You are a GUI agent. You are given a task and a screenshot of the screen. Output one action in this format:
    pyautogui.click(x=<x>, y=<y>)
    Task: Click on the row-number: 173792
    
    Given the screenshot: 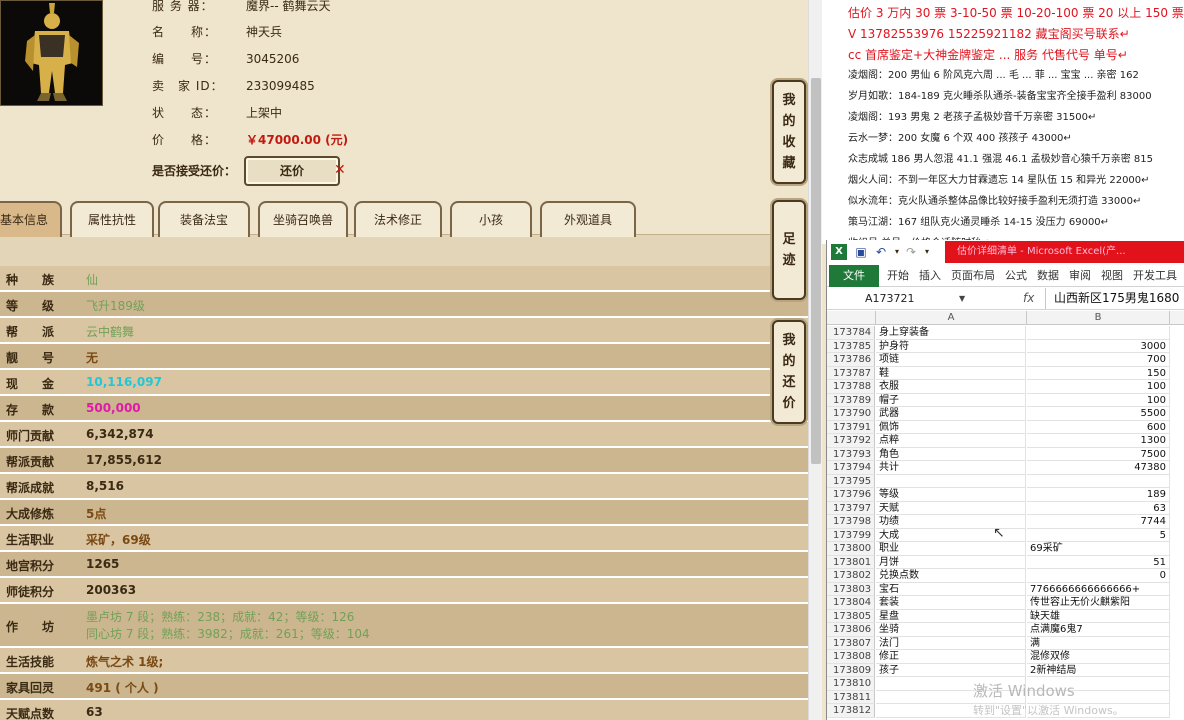 What is the action you would take?
    pyautogui.click(x=851, y=441)
    